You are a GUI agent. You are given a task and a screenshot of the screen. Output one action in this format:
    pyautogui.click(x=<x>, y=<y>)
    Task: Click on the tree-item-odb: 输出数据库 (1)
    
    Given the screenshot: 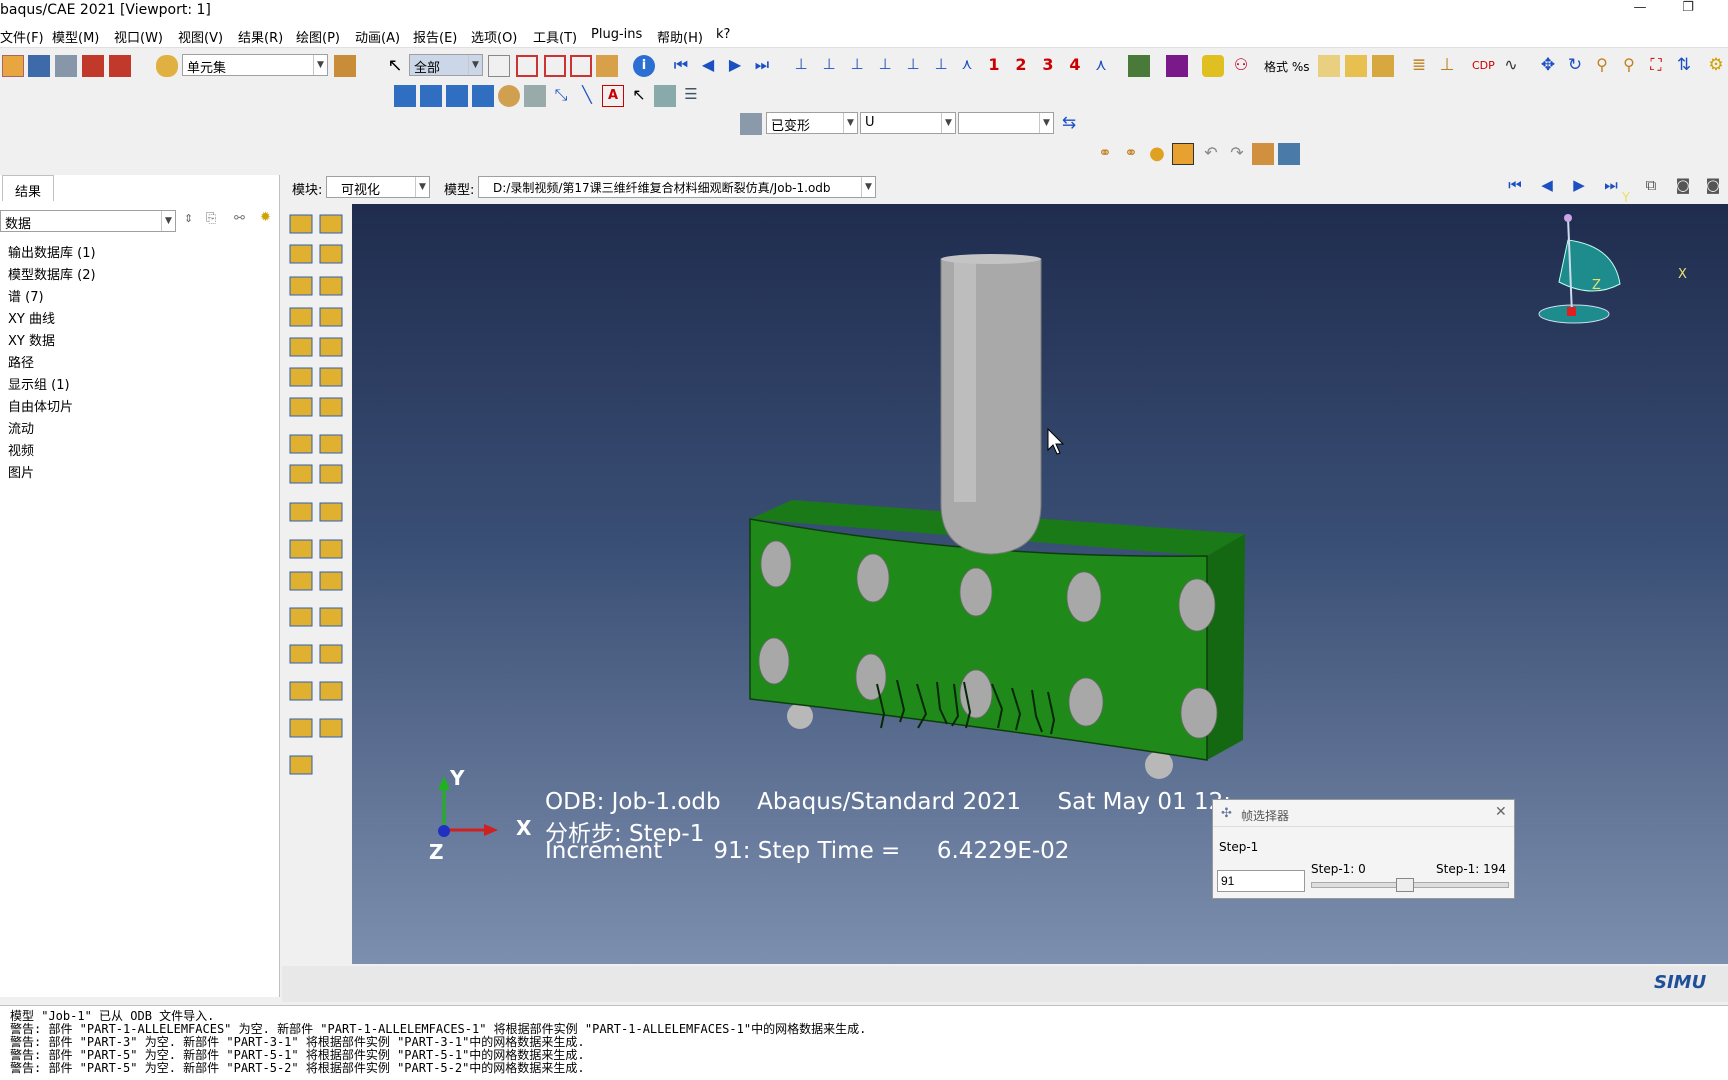 What is the action you would take?
    pyautogui.click(x=52, y=251)
    